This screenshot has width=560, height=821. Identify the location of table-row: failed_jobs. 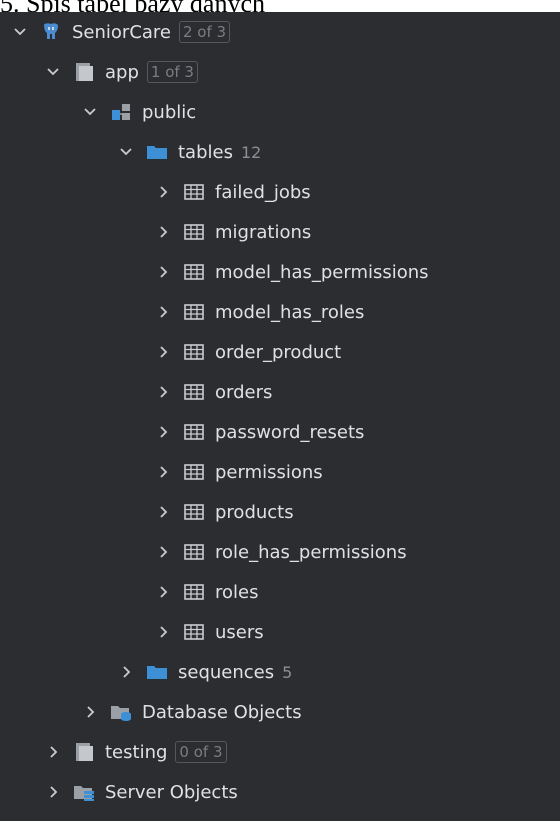
(280, 192).